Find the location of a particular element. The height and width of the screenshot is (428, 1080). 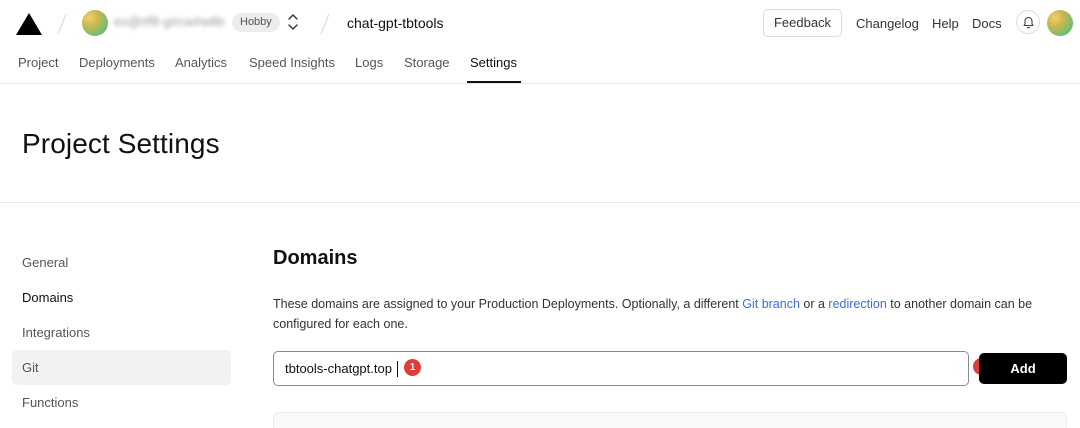

domain-input: tbtools-chatgpt.top is located at coordinates (621, 368).